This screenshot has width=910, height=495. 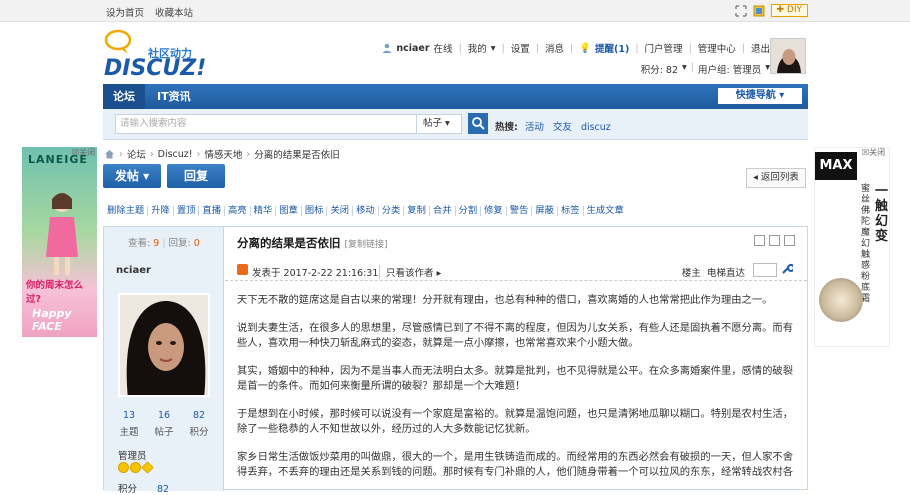 What do you see at coordinates (562, 127) in the screenshot?
I see `hot-search-item: 交友` at bounding box center [562, 127].